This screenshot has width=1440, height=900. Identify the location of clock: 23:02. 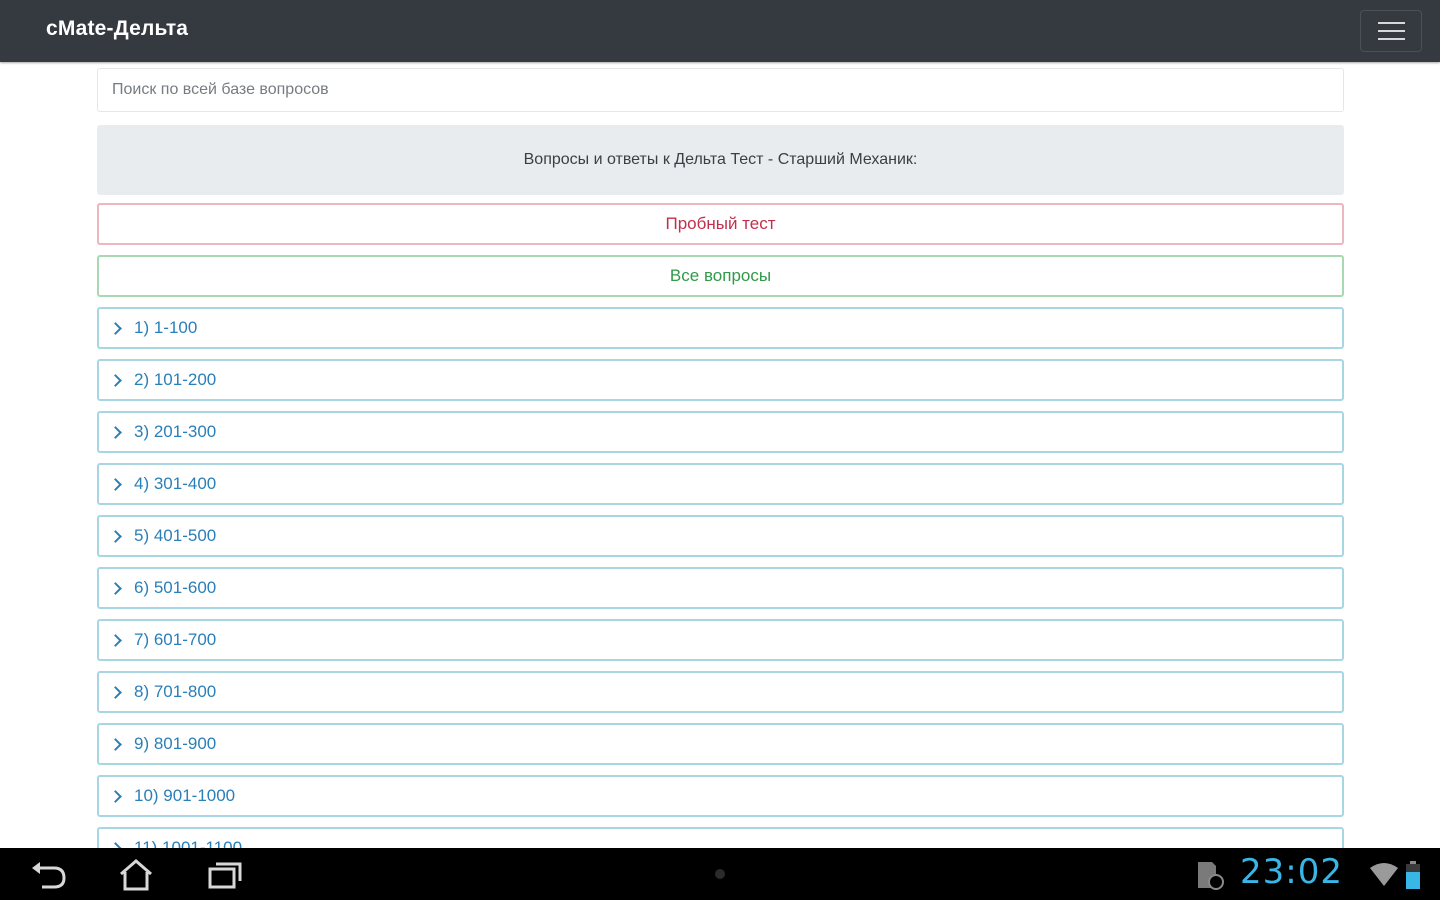
(1291, 872).